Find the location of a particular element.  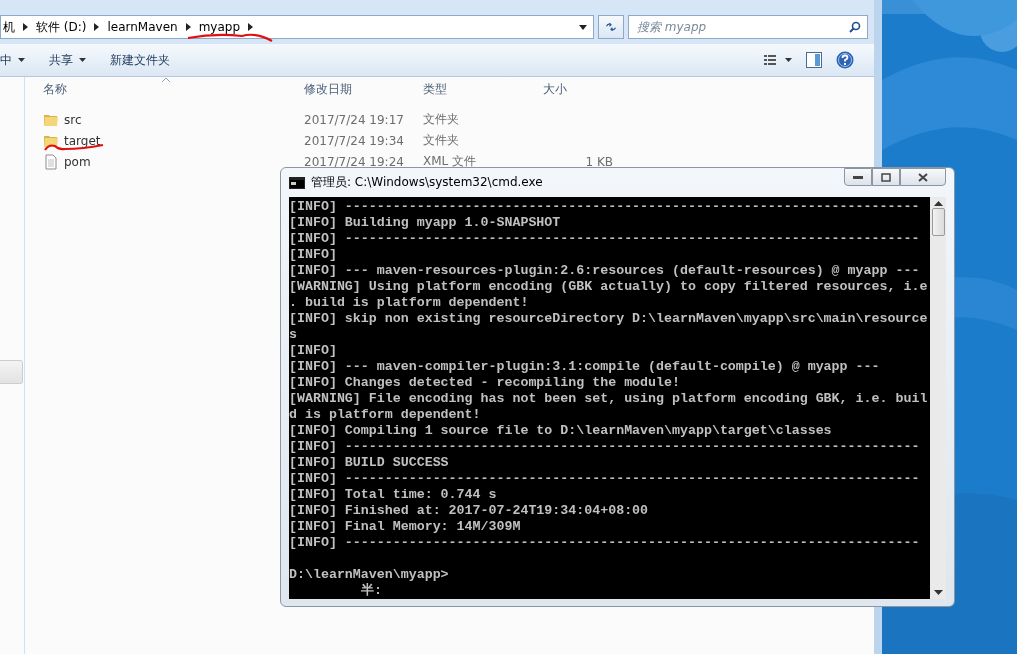

minimize-button is located at coordinates (858, 177).